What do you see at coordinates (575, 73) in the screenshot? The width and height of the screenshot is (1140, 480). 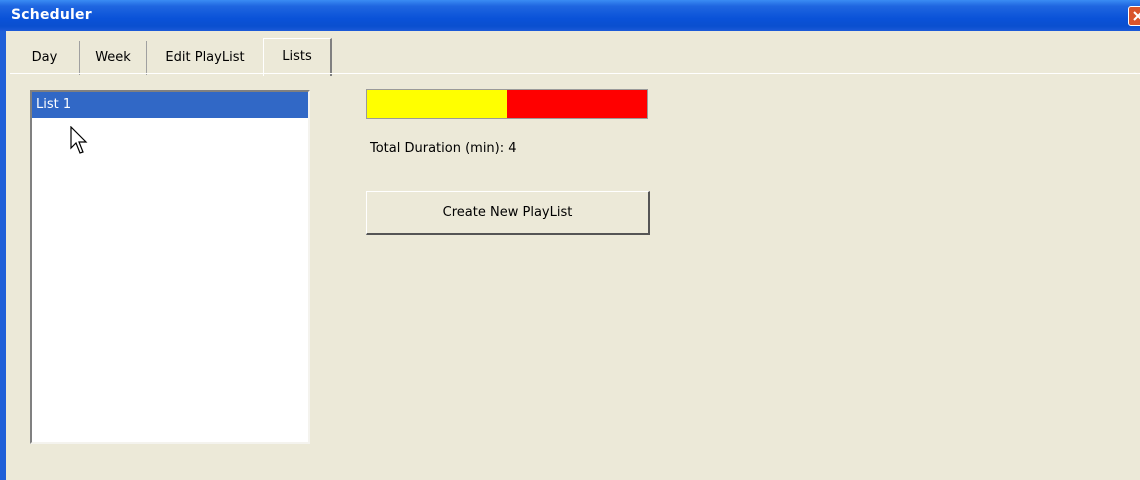 I see `tab-panel-border` at bounding box center [575, 73].